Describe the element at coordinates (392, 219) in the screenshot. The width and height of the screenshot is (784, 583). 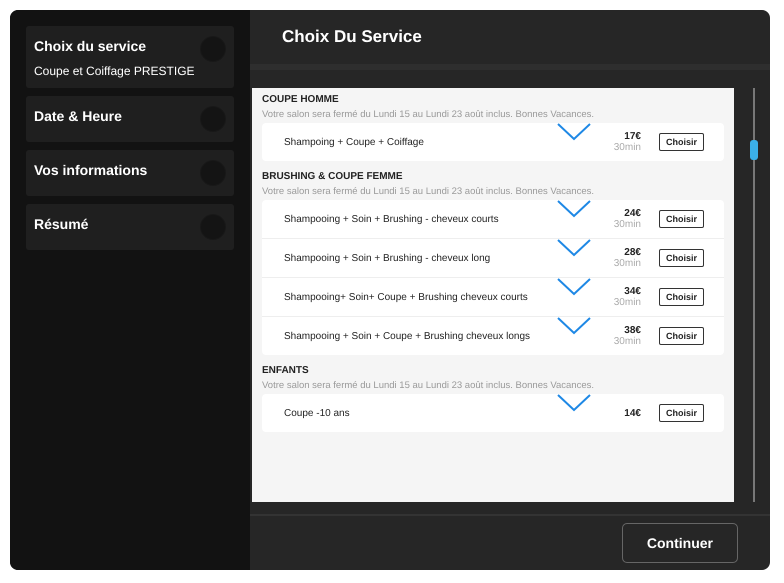
I see `service-name: Shampooing + Soin + Brushing - cheveux courts` at that location.